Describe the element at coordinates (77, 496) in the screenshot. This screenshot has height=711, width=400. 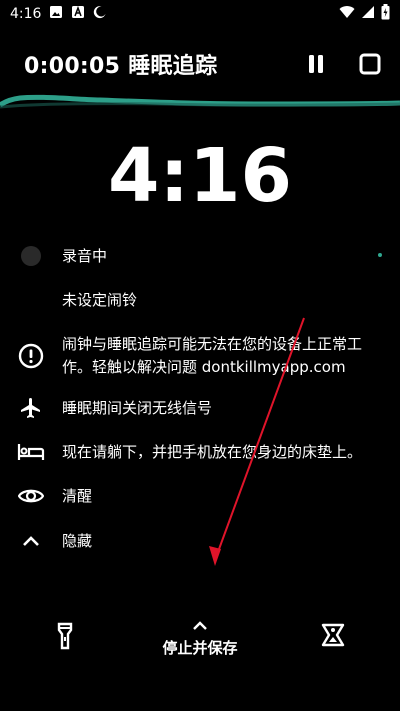
I see `awake-label: 清醒` at that location.